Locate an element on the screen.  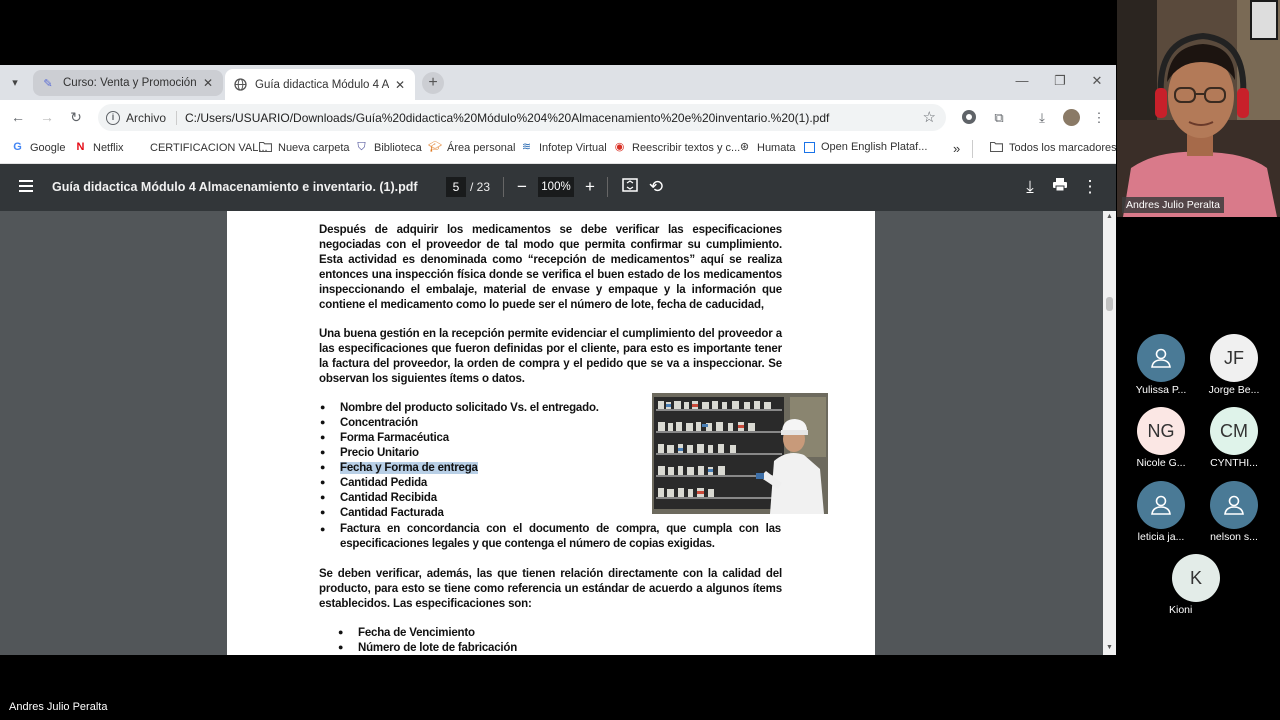
extension-icon is located at coordinates (969, 118).